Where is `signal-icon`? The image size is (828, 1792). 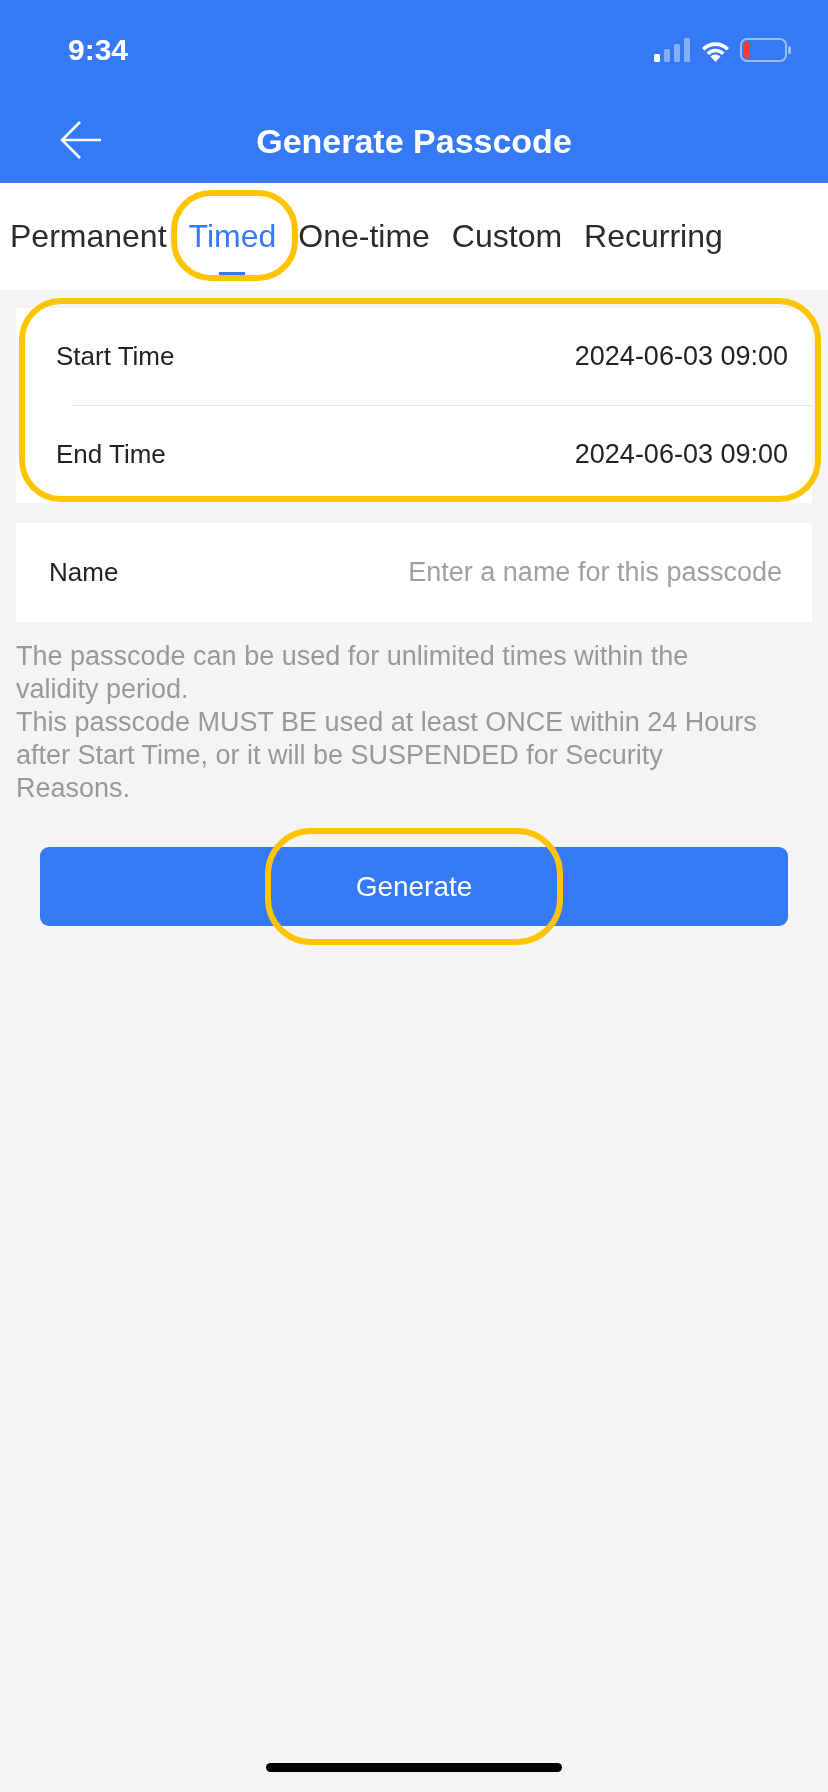
signal-icon is located at coordinates (672, 50).